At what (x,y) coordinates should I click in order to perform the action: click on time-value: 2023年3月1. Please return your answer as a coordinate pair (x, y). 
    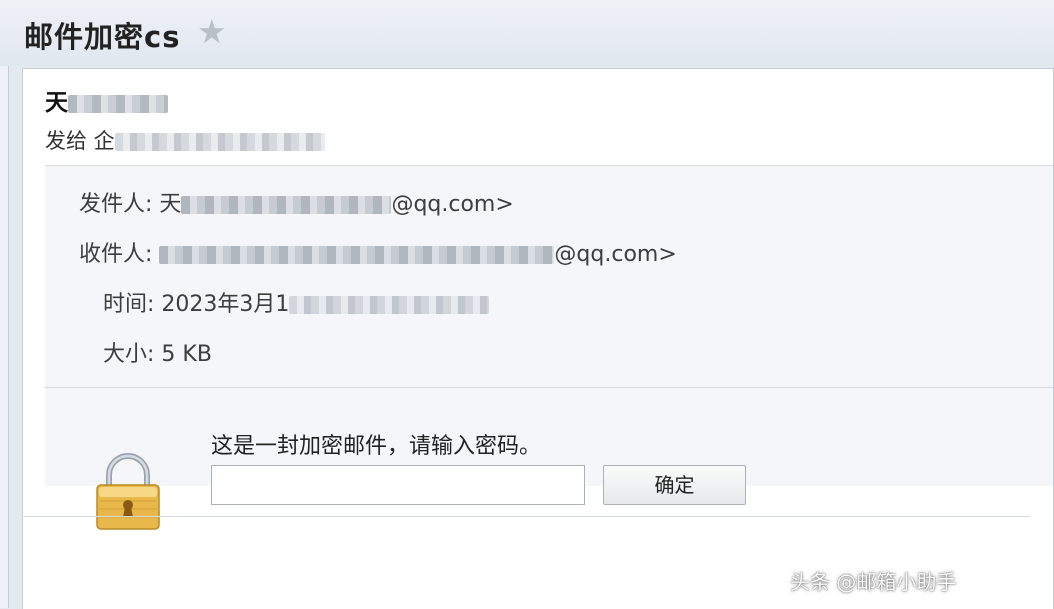
    Looking at the image, I should click on (225, 304).